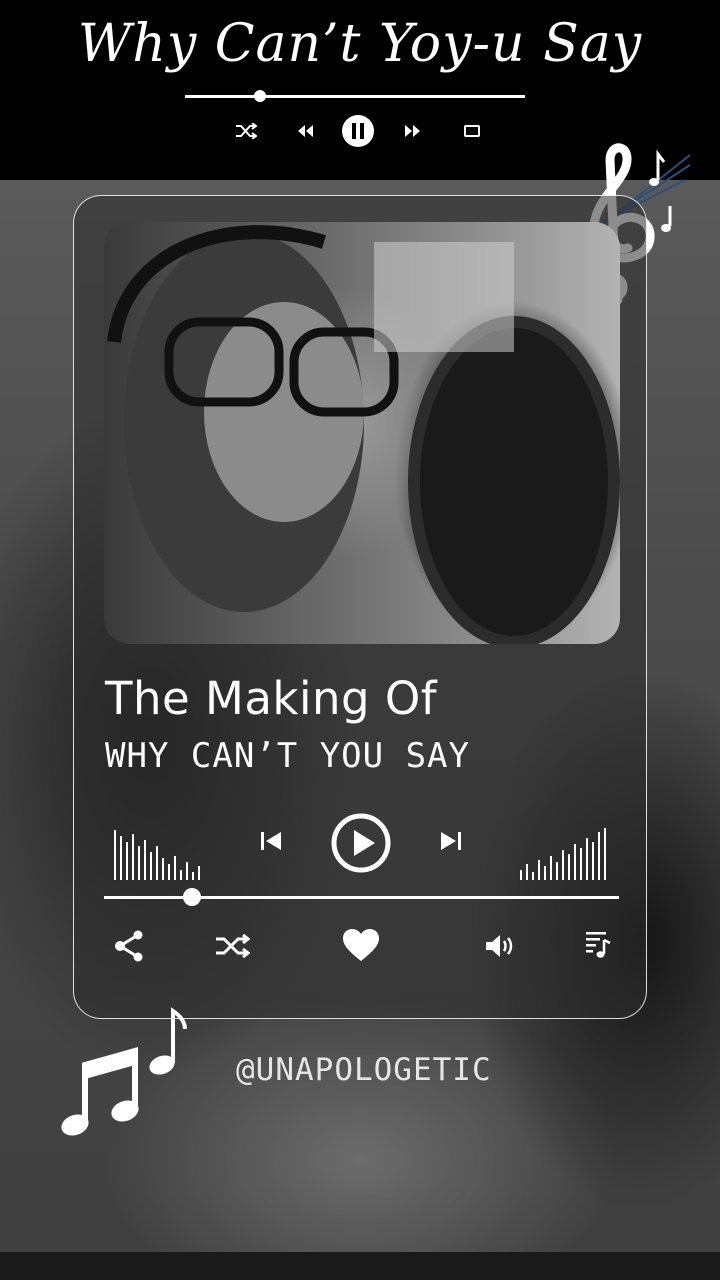 The width and height of the screenshot is (720, 1280). Describe the element at coordinates (125, 1075) in the screenshot. I see `music-notes-decoration` at that location.